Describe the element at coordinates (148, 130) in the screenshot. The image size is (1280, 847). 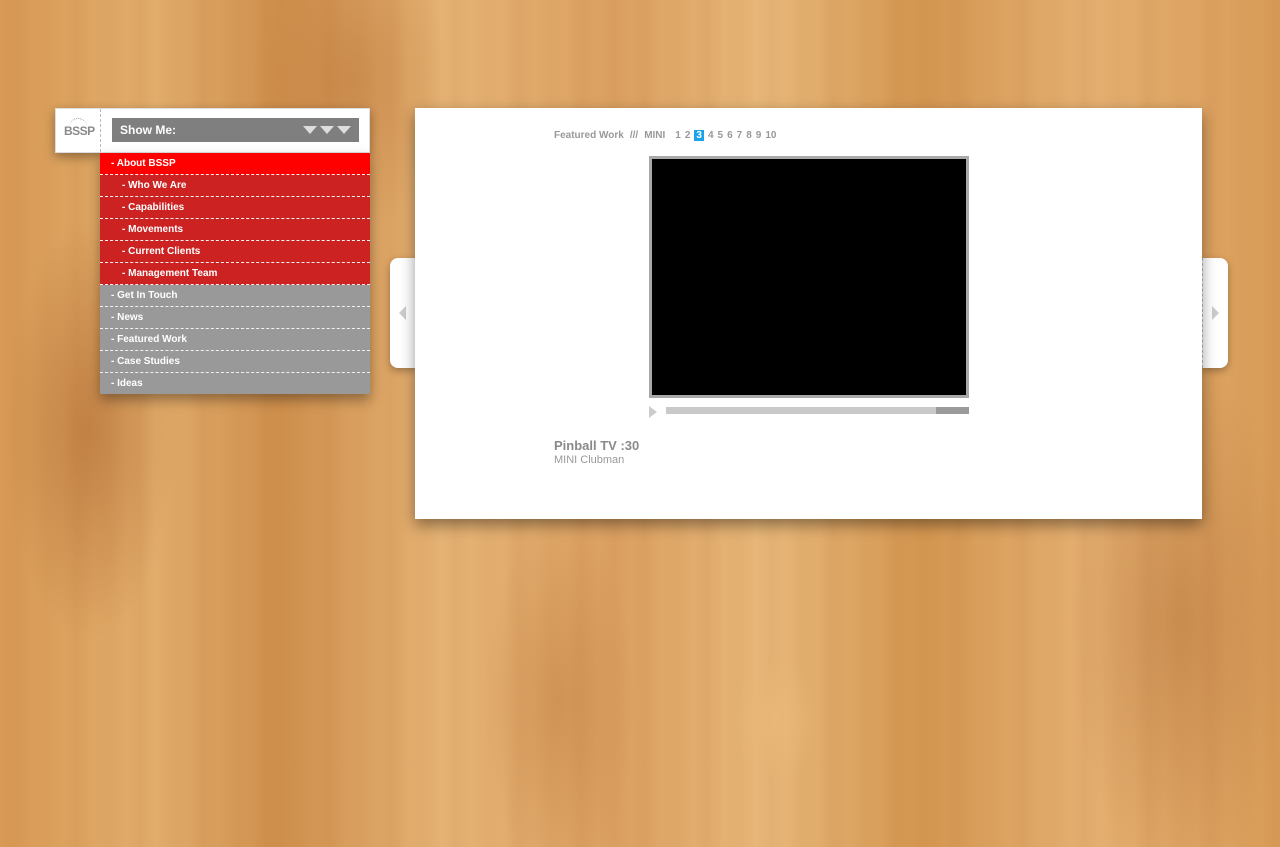
I see `show-me-label: Show Me:` at that location.